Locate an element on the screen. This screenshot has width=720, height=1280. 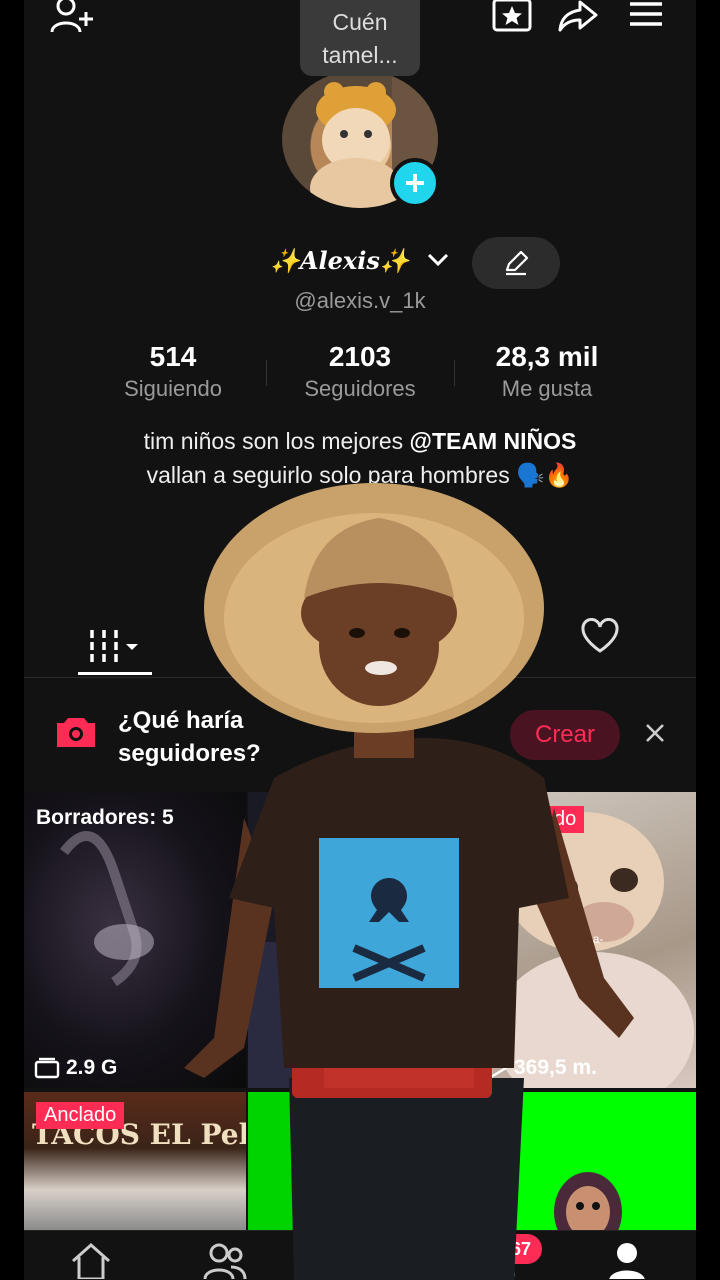
banner-line-1: ¿Qué haría is located at coordinates (181, 720).